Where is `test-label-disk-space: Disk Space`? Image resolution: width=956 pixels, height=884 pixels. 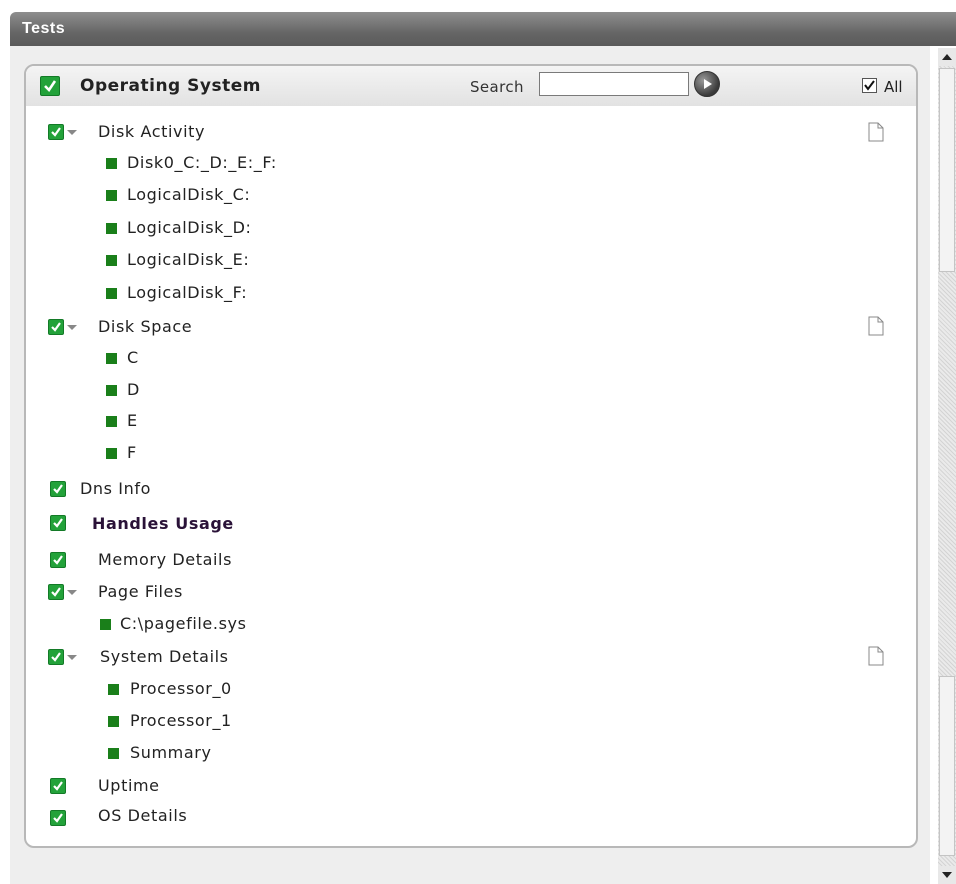
test-label-disk-space: Disk Space is located at coordinates (145, 326).